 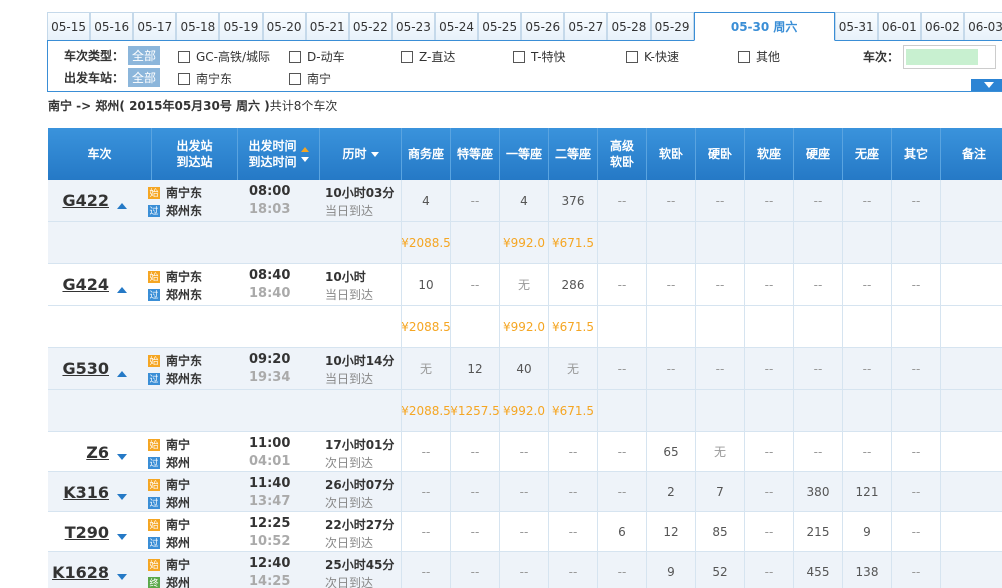 I want to click on train-type-checkbox: K-快速, so click(x=652, y=56).